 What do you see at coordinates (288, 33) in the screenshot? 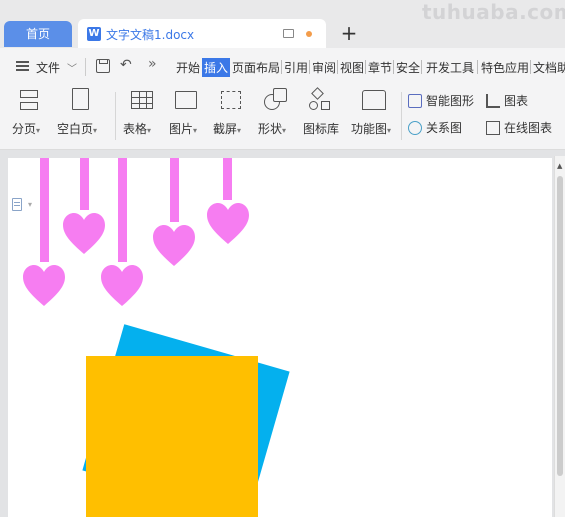
I see `monitor-icon` at bounding box center [288, 33].